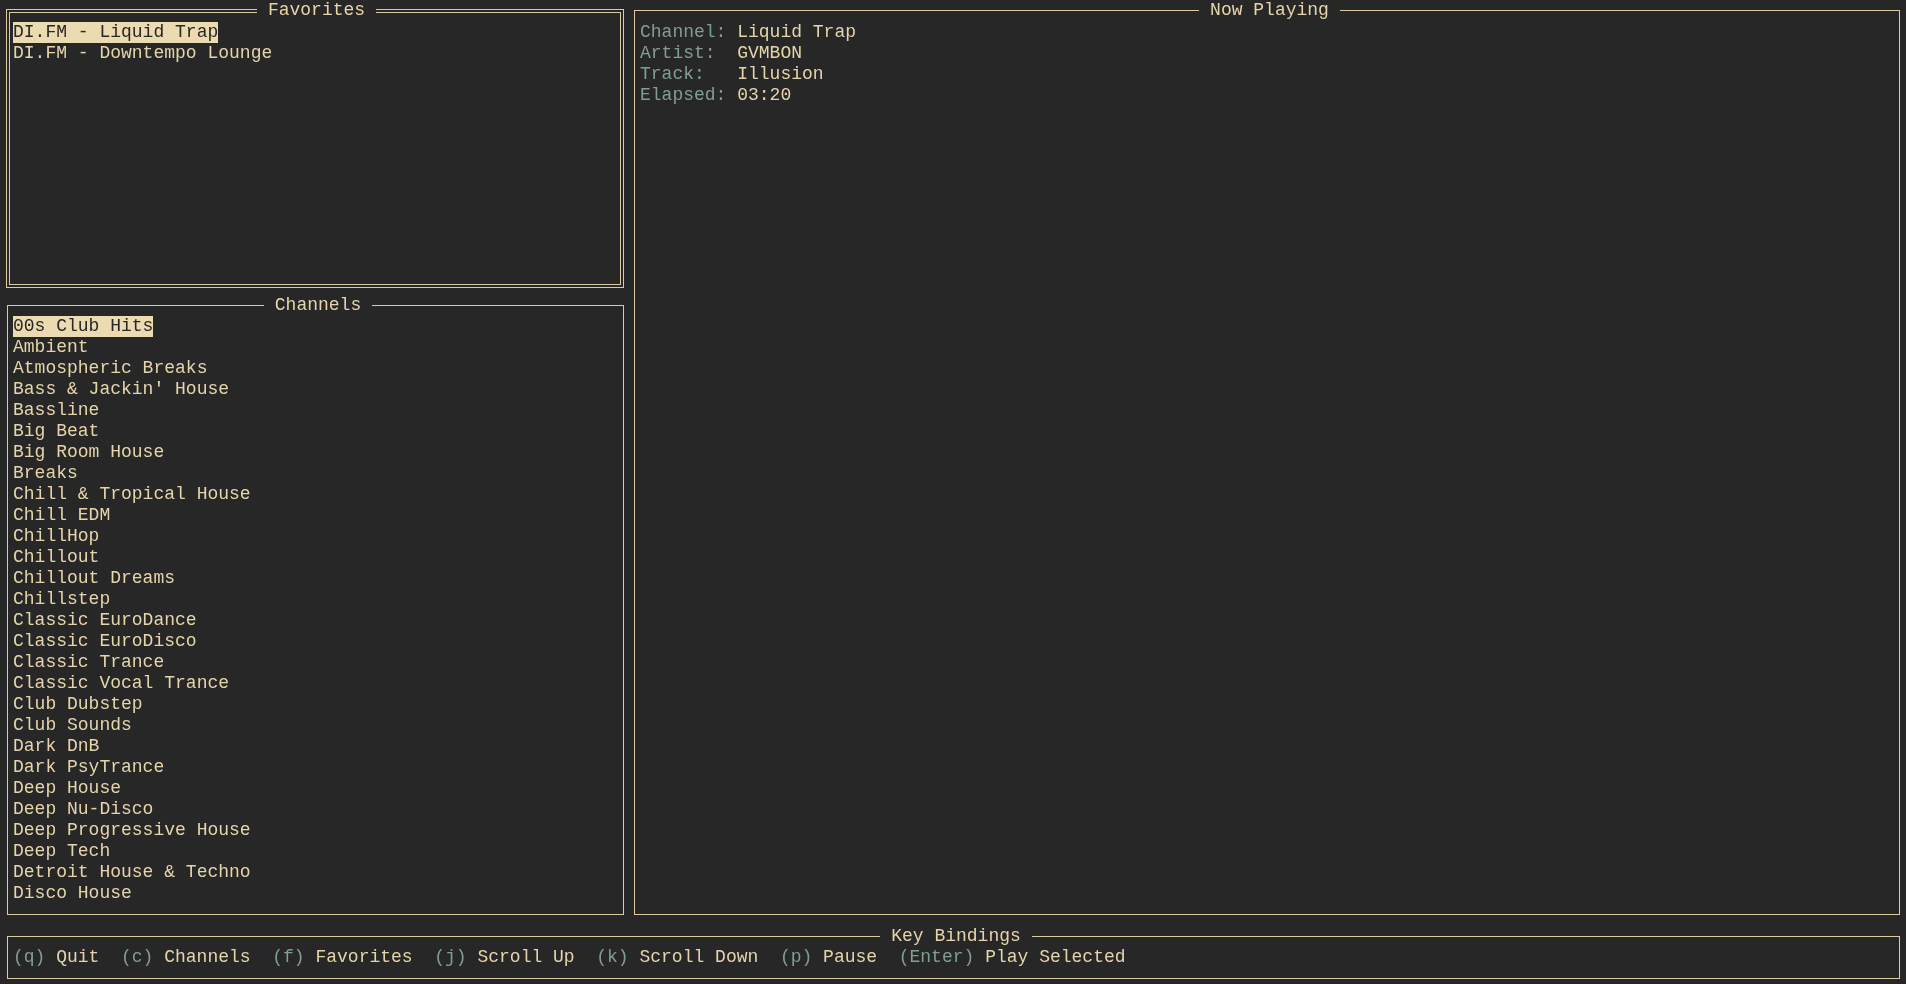  What do you see at coordinates (769, 53) in the screenshot?
I see `field-value: GVMBON` at bounding box center [769, 53].